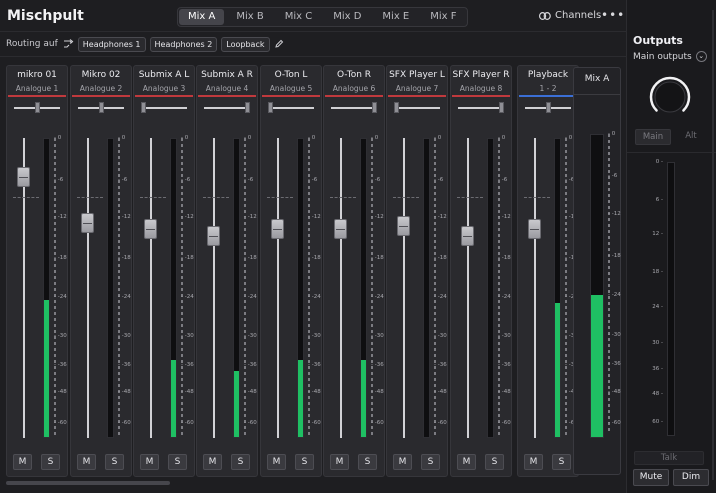 The width and height of the screenshot is (716, 493). I want to click on tab-mix-f: Mix F, so click(443, 17).